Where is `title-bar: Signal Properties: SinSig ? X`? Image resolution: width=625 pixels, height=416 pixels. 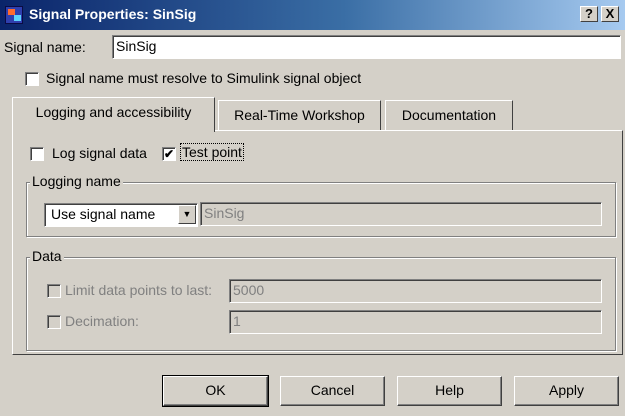 title-bar: Signal Properties: SinSig ? X is located at coordinates (312, 15).